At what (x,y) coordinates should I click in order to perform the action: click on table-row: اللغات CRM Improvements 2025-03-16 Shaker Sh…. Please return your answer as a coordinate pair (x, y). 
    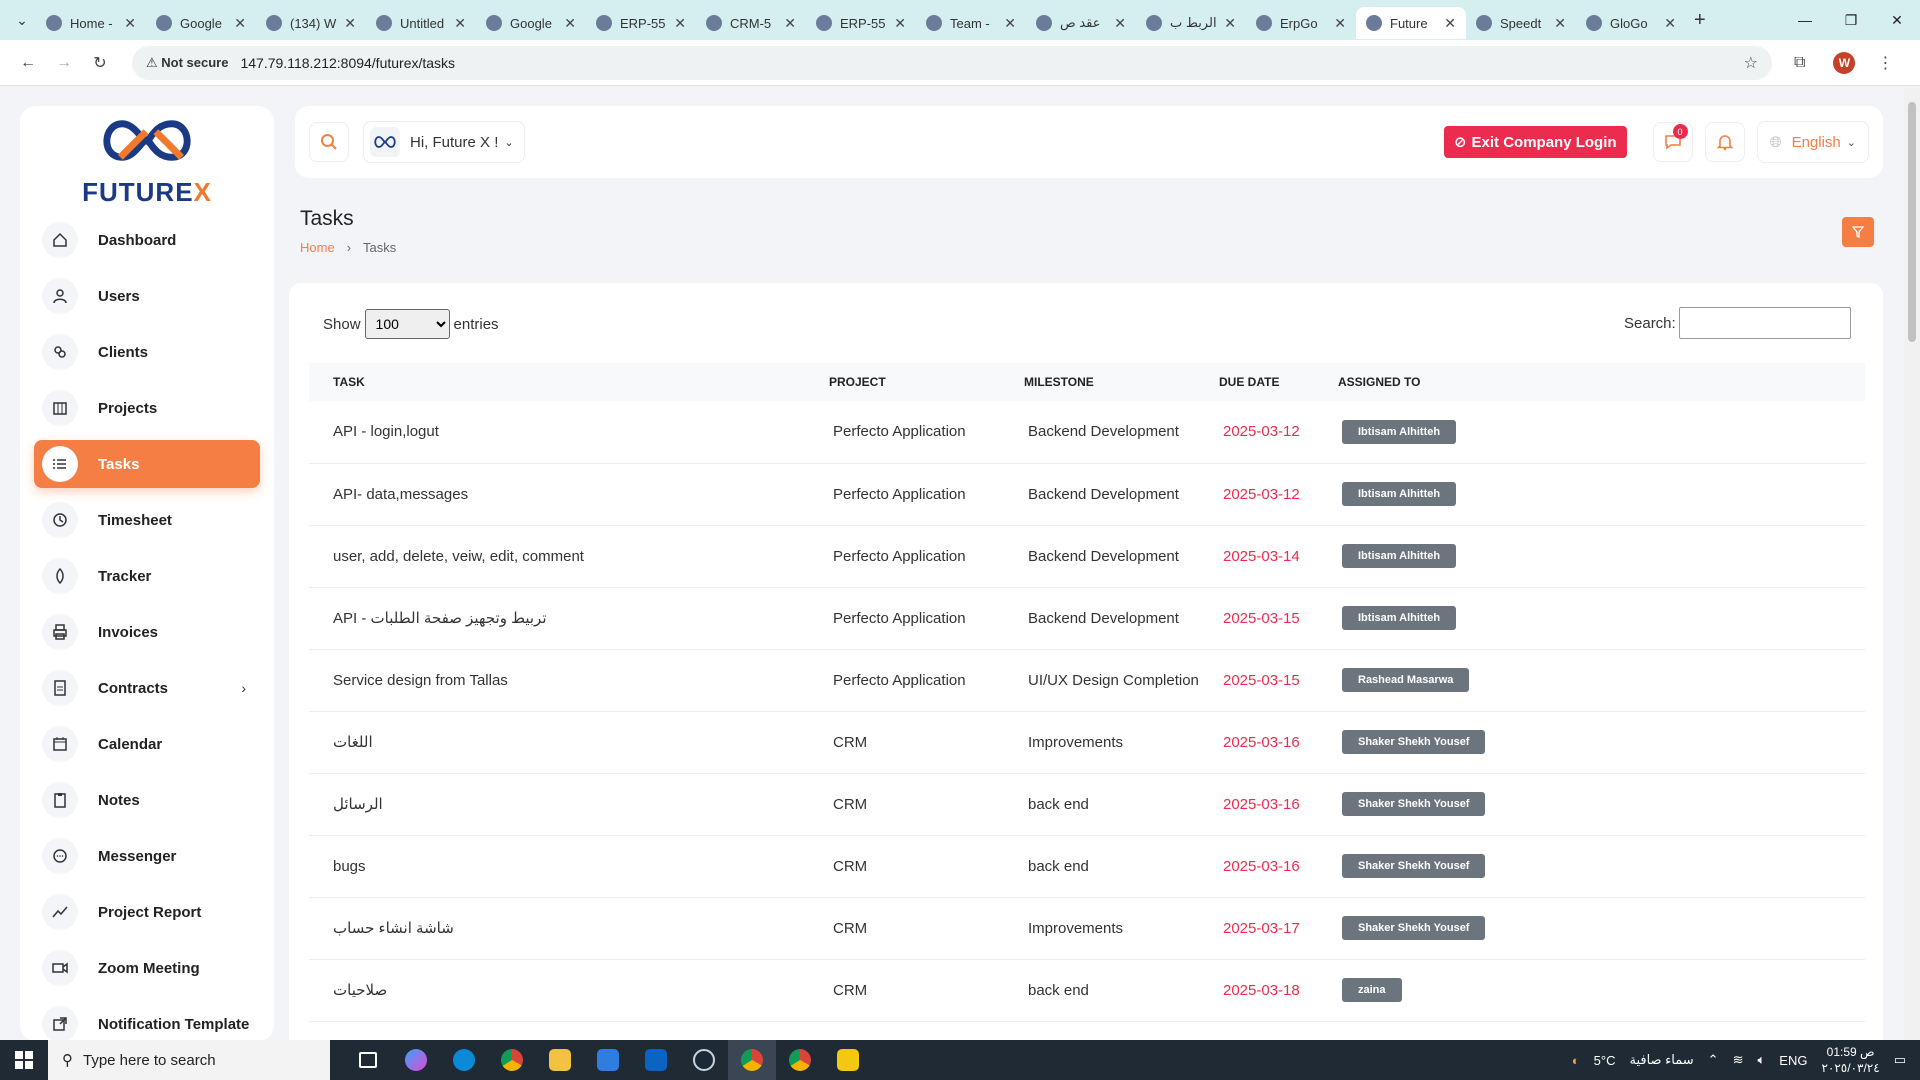
    Looking at the image, I should click on (1087, 742).